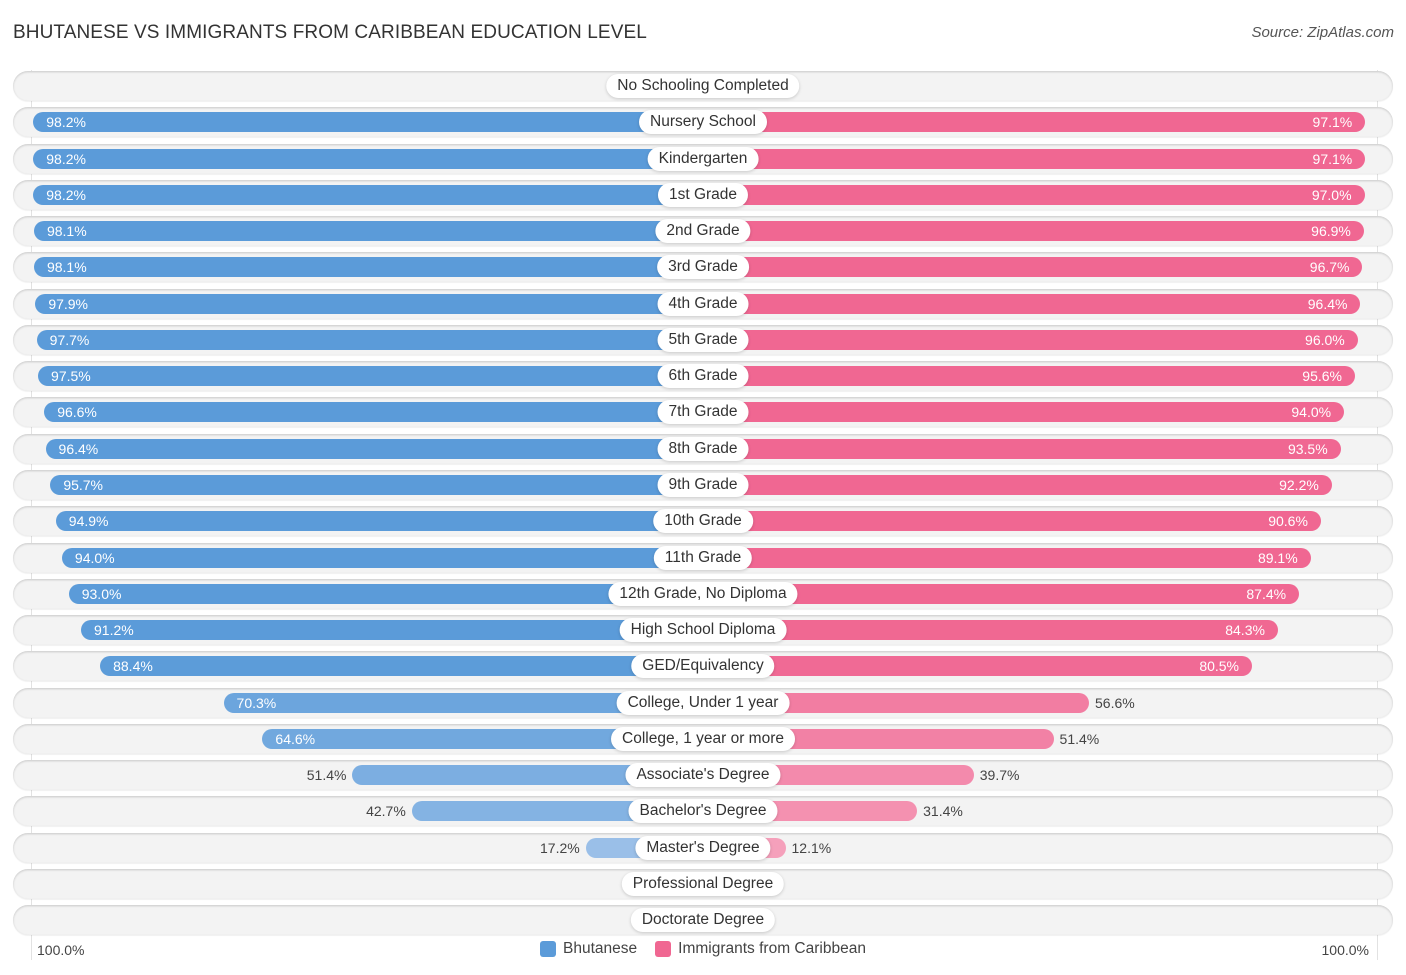 The image size is (1406, 975). I want to click on value-label-bhutanese: 94.9%, so click(88, 521).